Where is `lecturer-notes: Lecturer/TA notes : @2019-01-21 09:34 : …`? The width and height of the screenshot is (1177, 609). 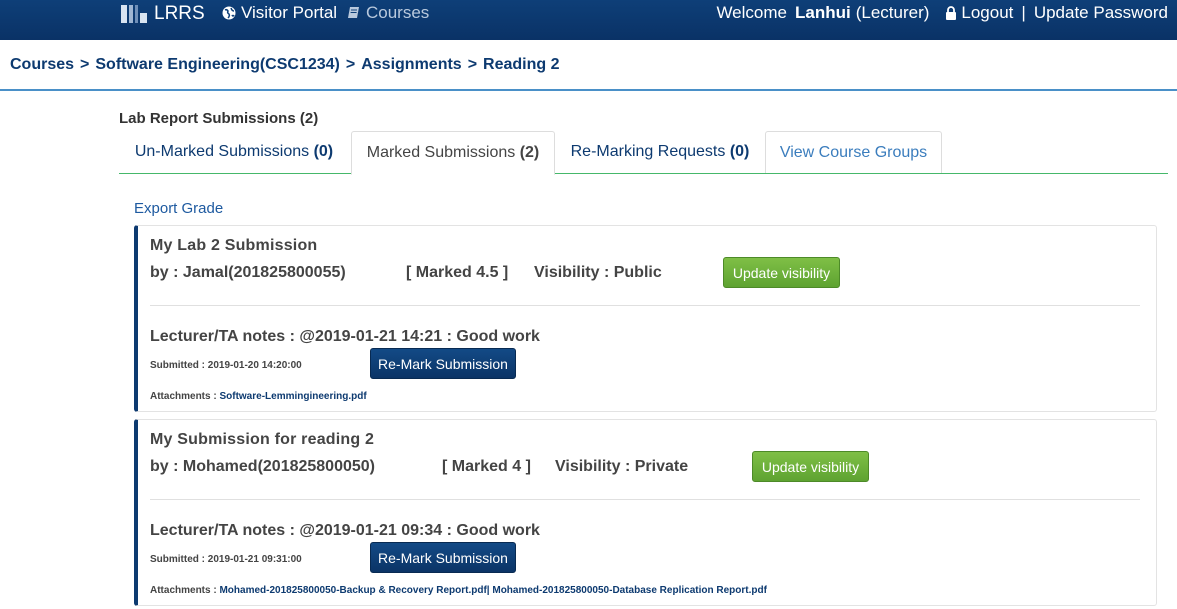 lecturer-notes: Lecturer/TA notes : @2019-01-21 09:34 : … is located at coordinates (345, 530).